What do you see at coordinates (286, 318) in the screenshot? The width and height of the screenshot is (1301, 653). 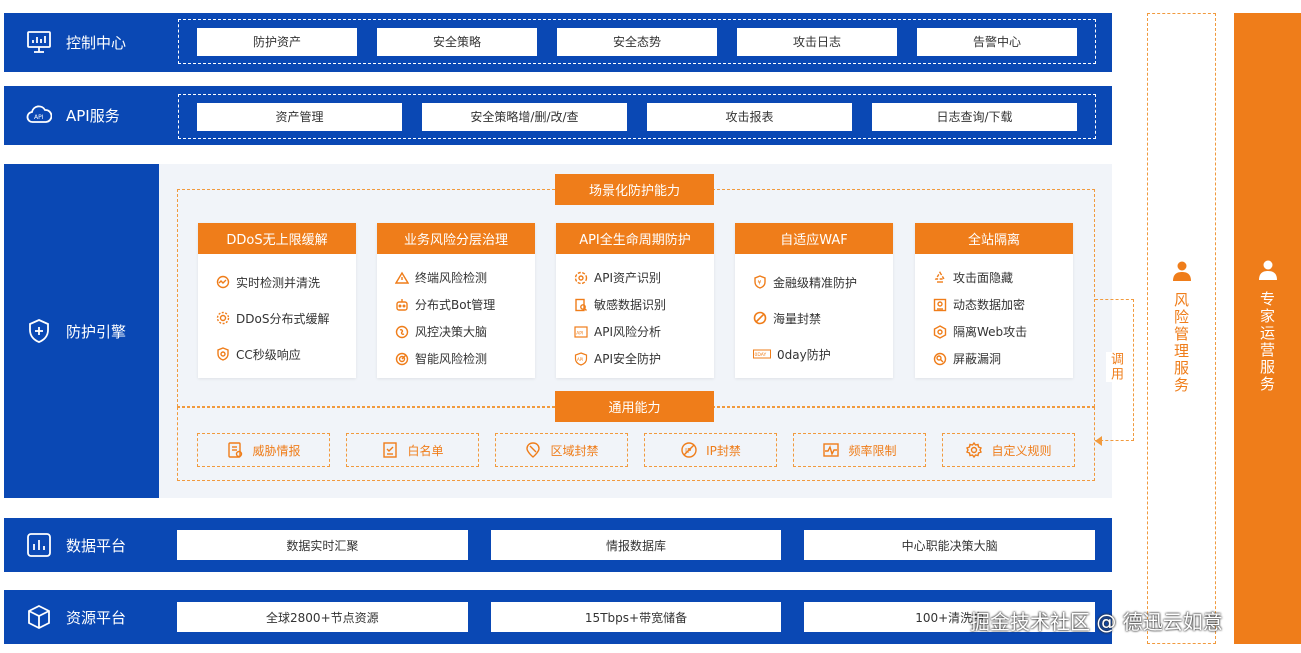 I see `card-item: DDoS分布式缓解` at bounding box center [286, 318].